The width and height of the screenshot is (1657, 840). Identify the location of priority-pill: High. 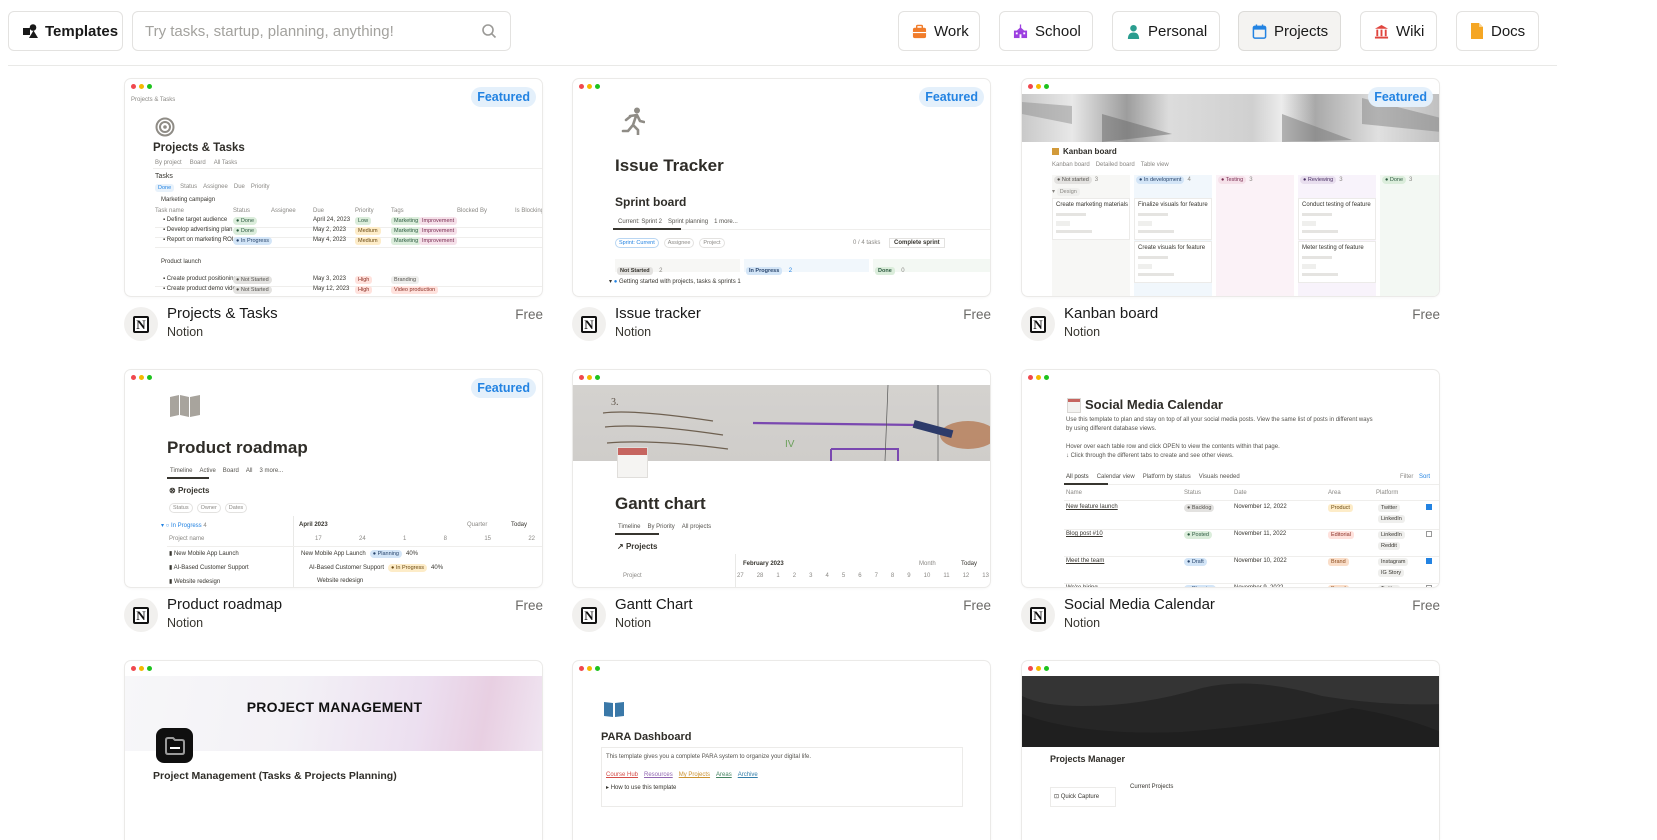
(364, 280).